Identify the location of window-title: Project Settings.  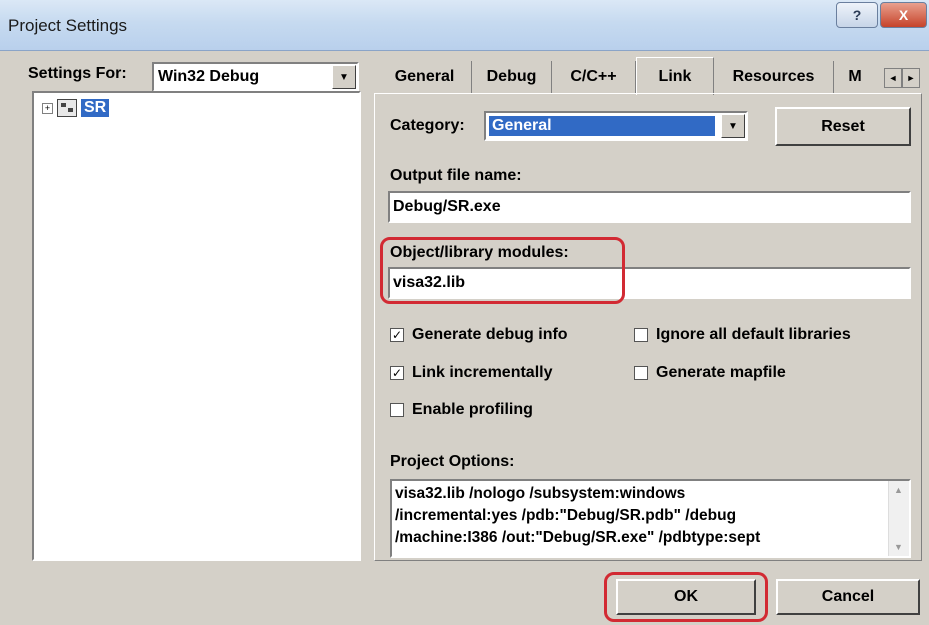
(68, 25).